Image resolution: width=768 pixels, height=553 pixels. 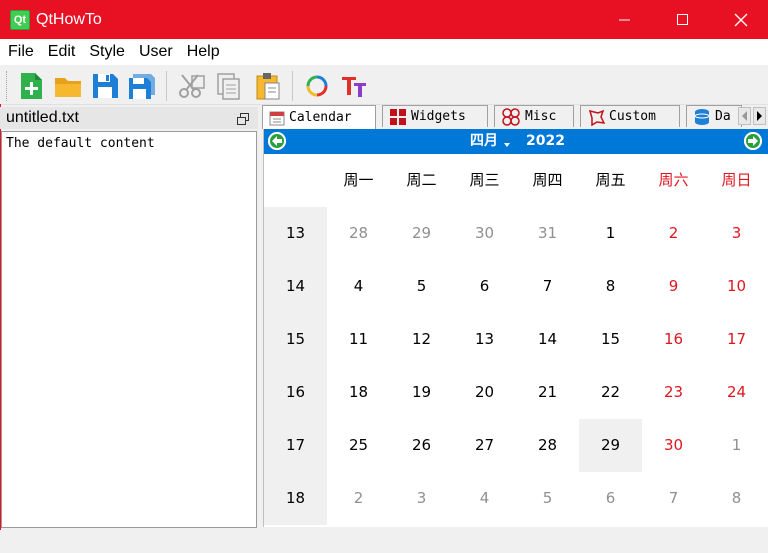 I want to click on toolbar-handle, so click(x=7, y=86).